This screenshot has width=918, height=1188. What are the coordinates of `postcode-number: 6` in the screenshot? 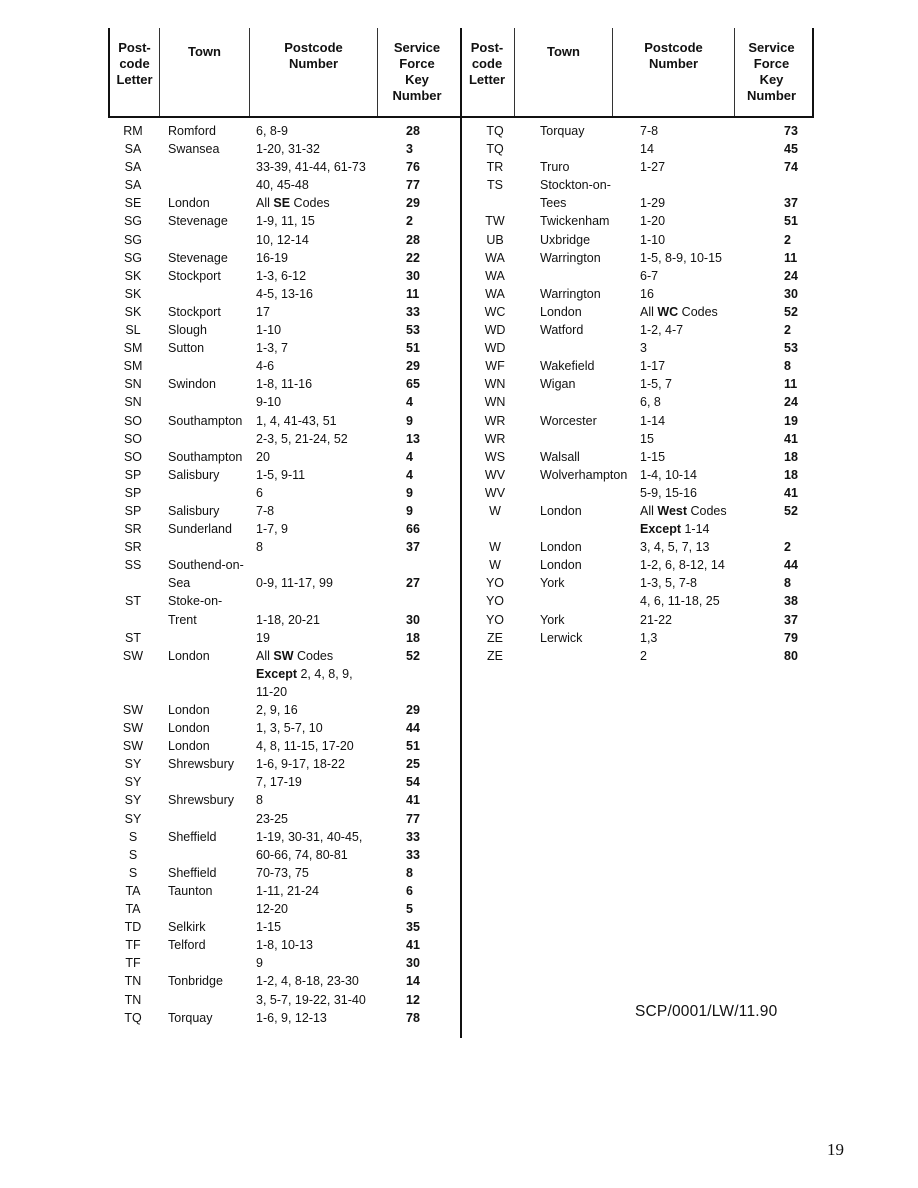 It's located at (320, 493).